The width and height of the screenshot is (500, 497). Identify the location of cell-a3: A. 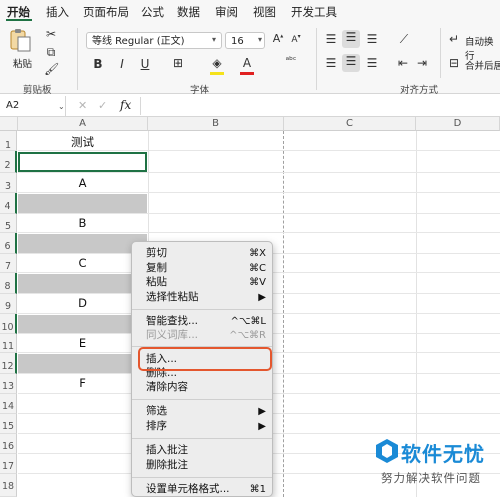
(82, 183).